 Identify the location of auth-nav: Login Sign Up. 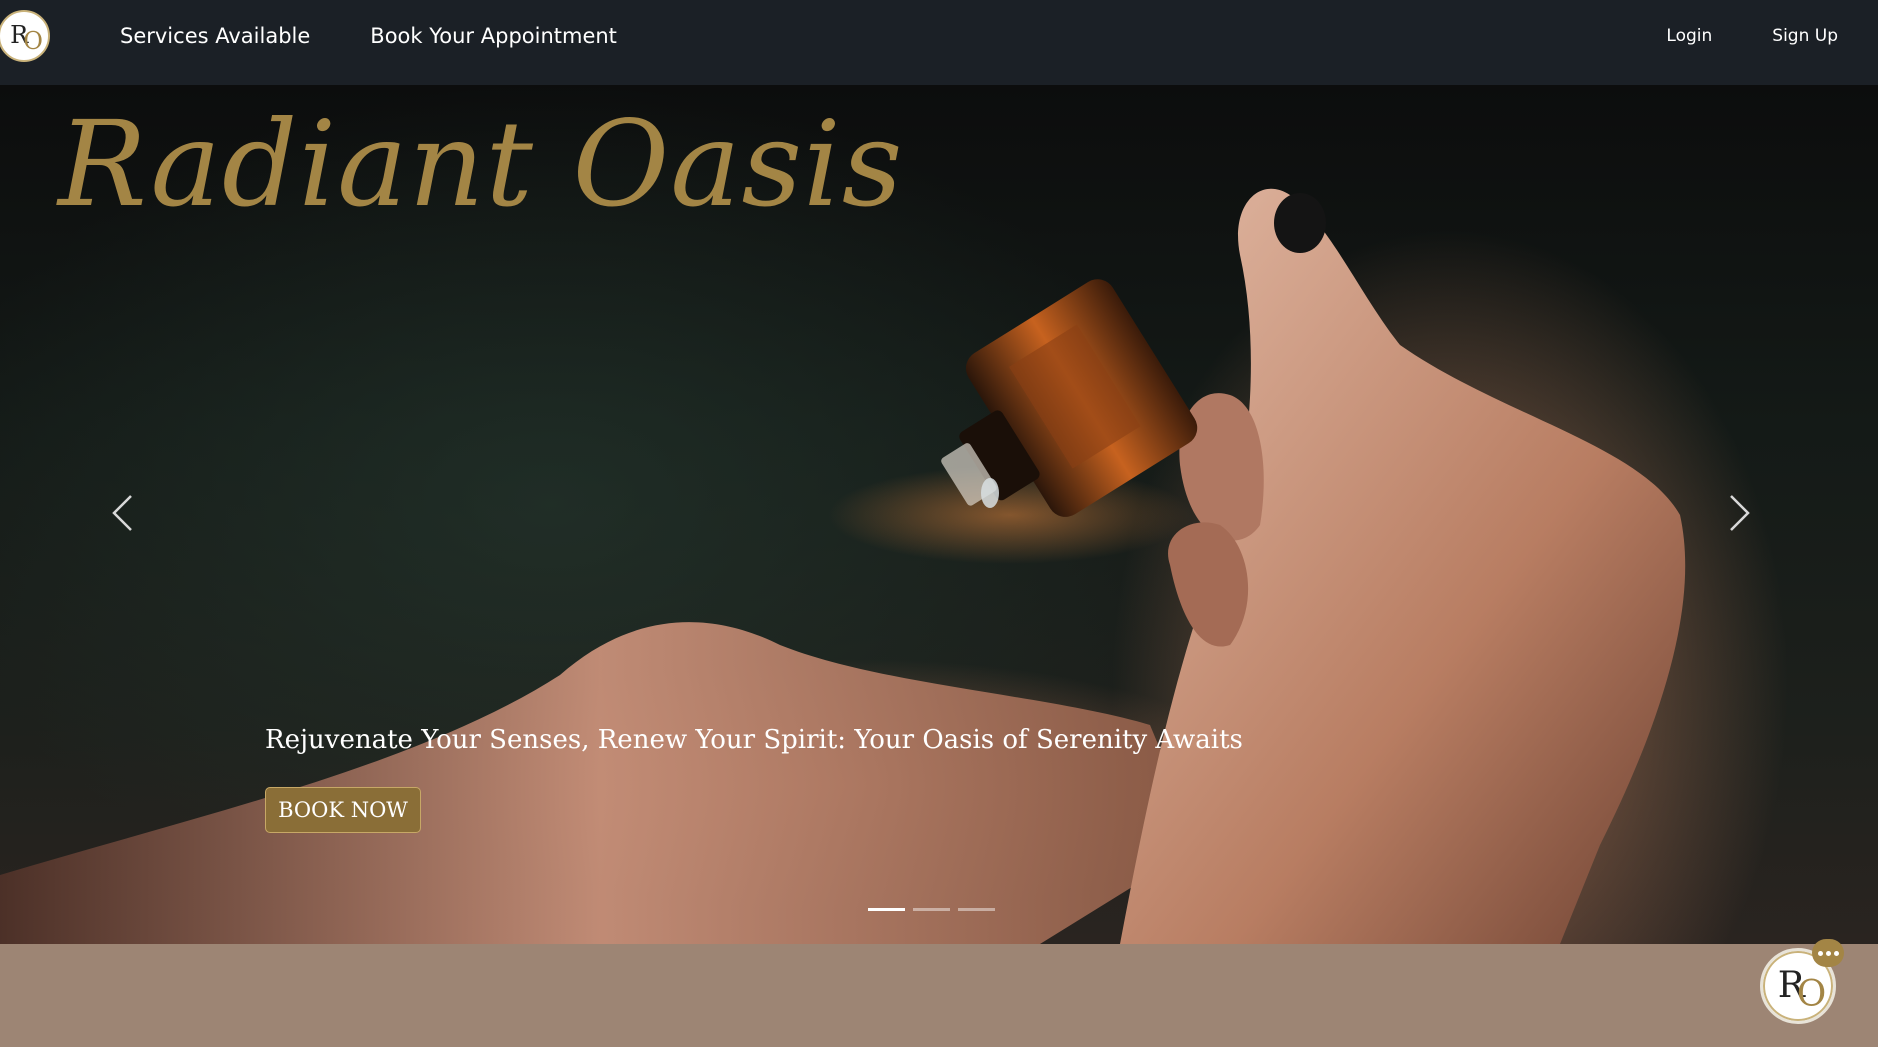
(1752, 36).